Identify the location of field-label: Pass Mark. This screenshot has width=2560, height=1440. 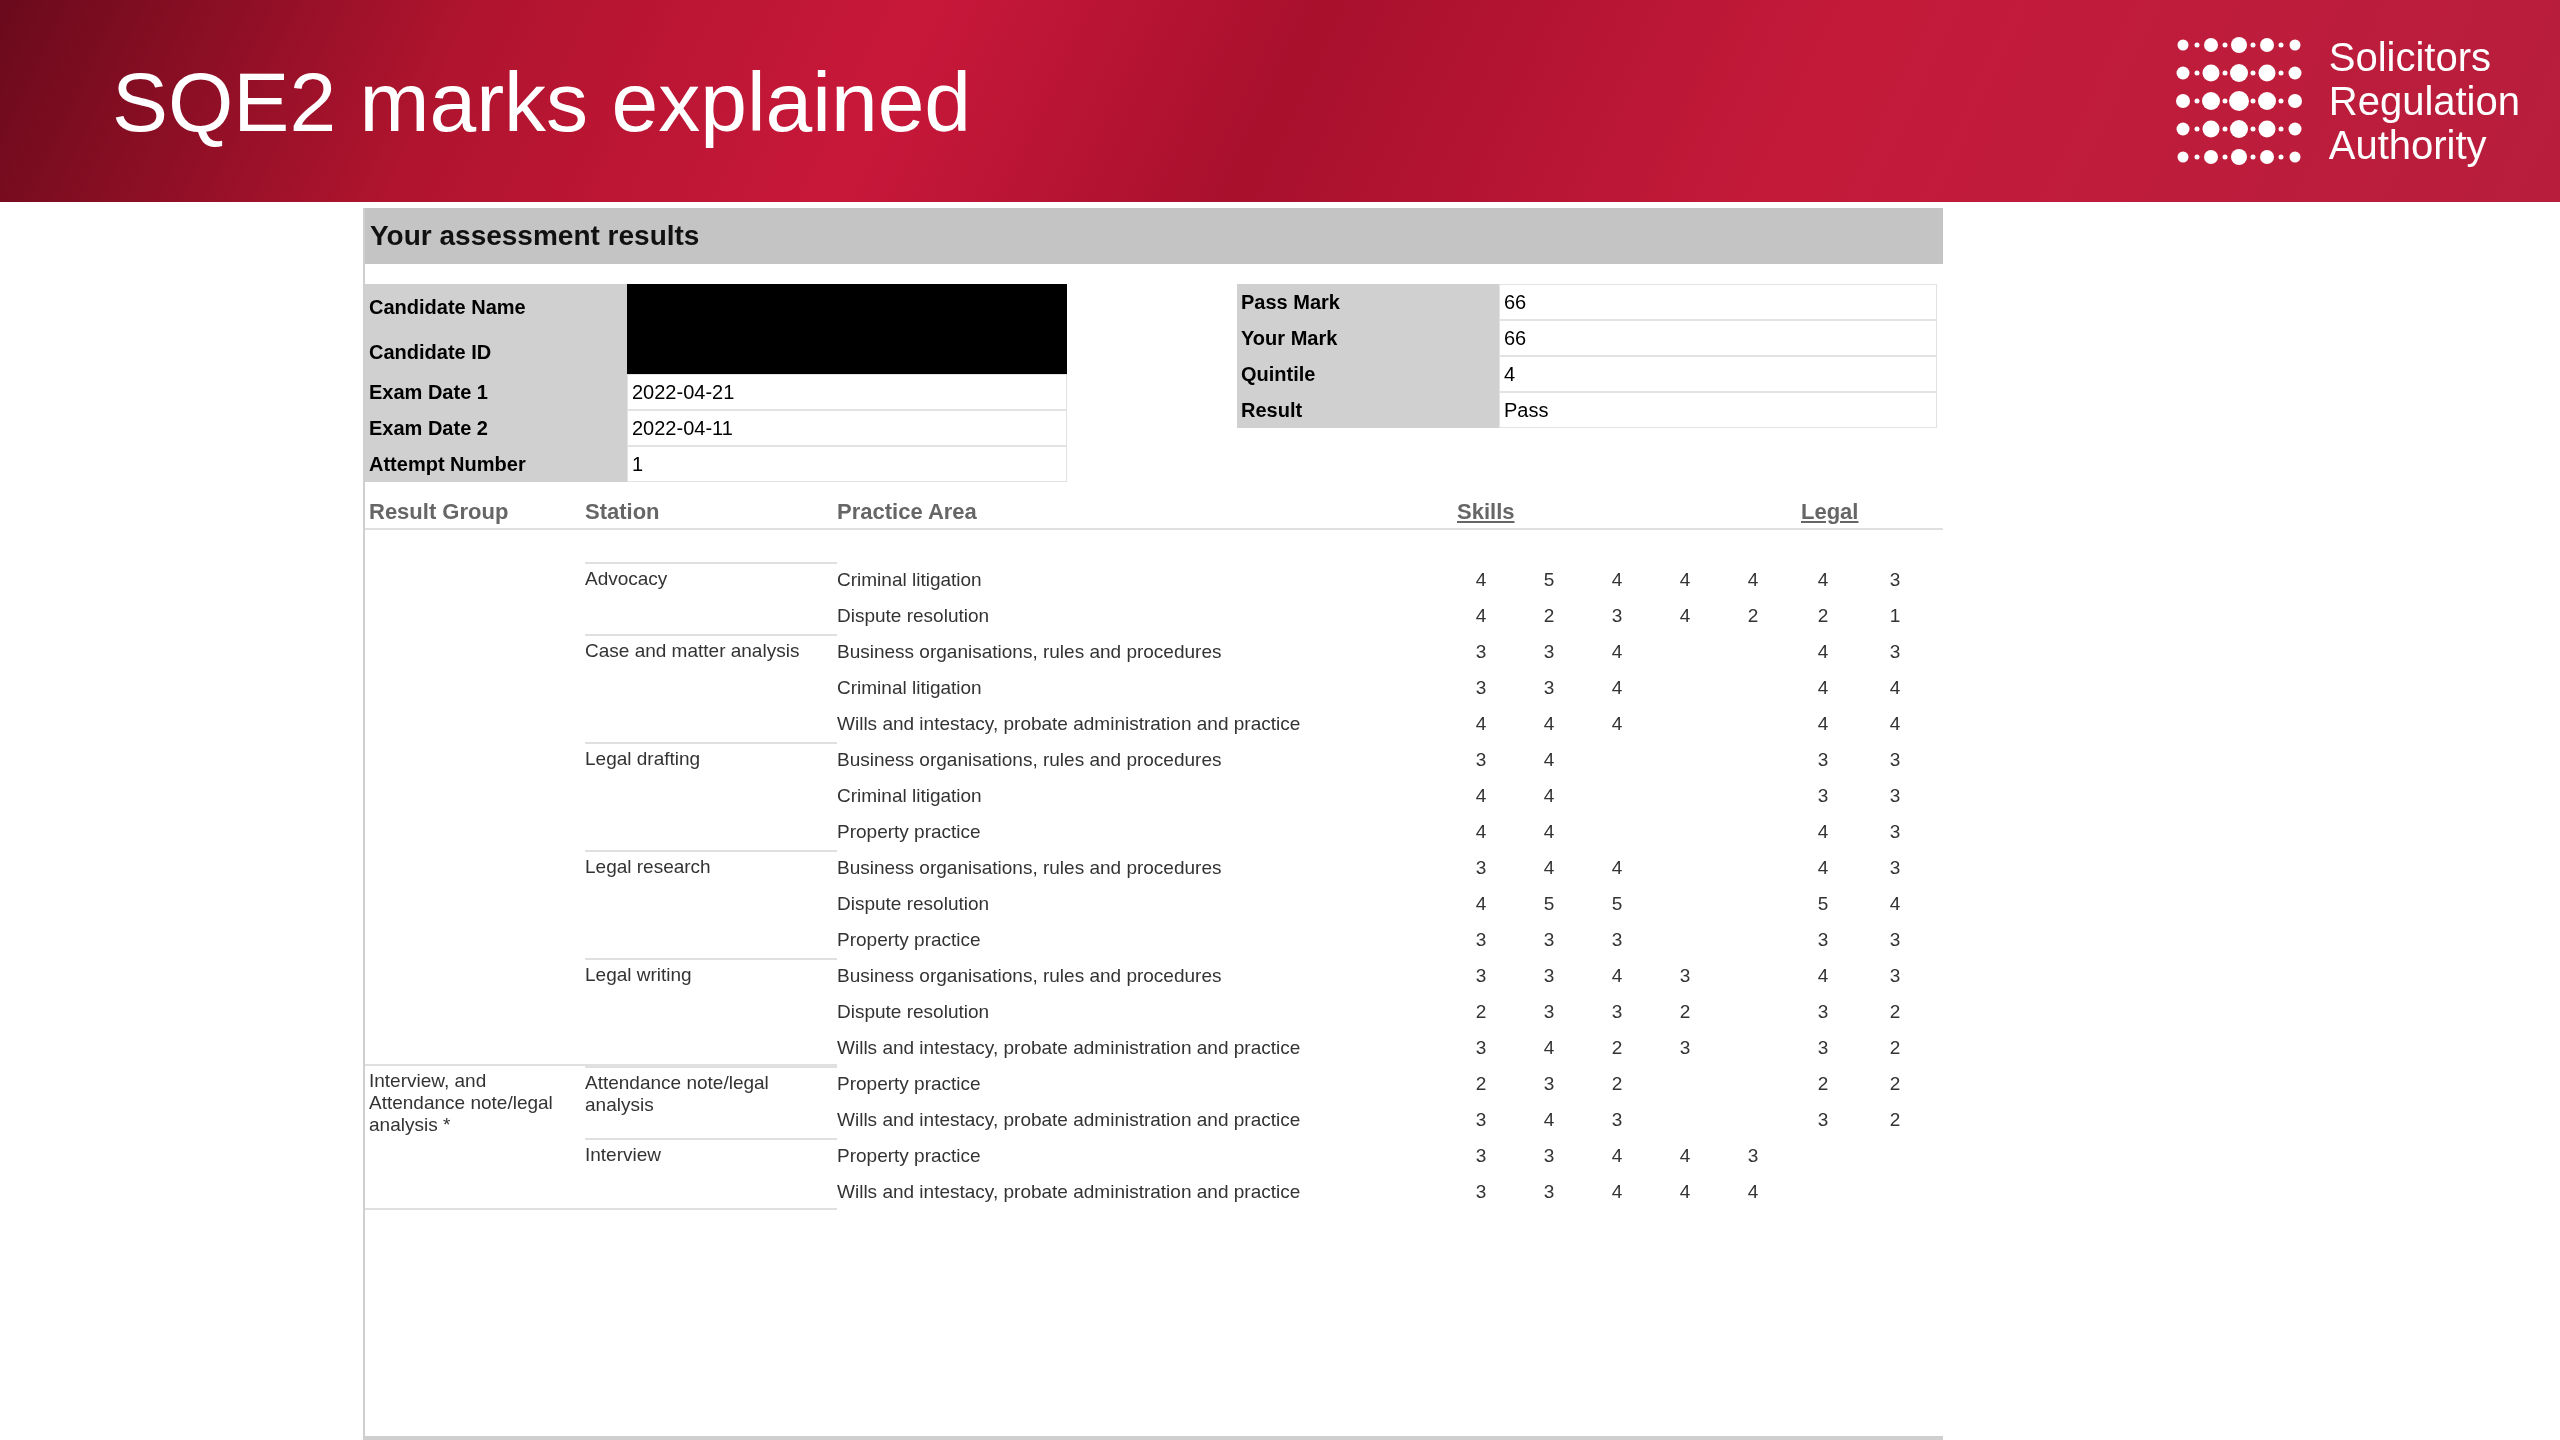
(1290, 302).